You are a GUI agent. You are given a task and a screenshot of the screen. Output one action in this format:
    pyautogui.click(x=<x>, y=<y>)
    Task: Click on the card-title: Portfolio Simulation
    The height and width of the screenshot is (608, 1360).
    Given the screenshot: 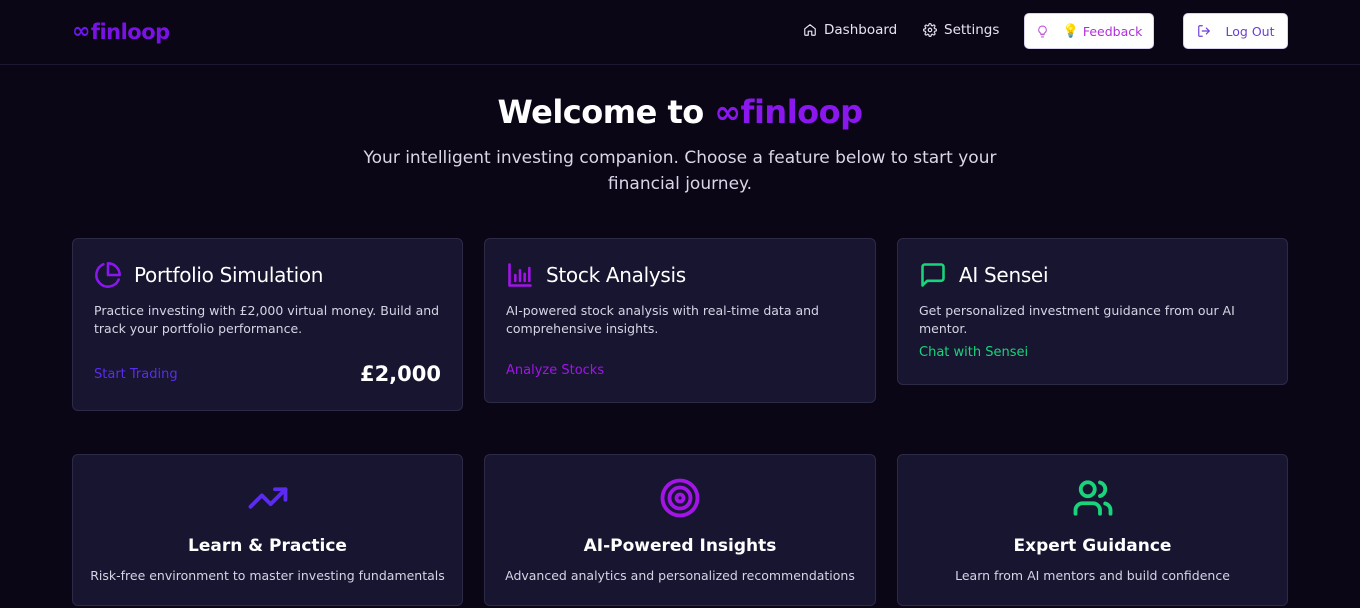 What is the action you would take?
    pyautogui.click(x=229, y=275)
    